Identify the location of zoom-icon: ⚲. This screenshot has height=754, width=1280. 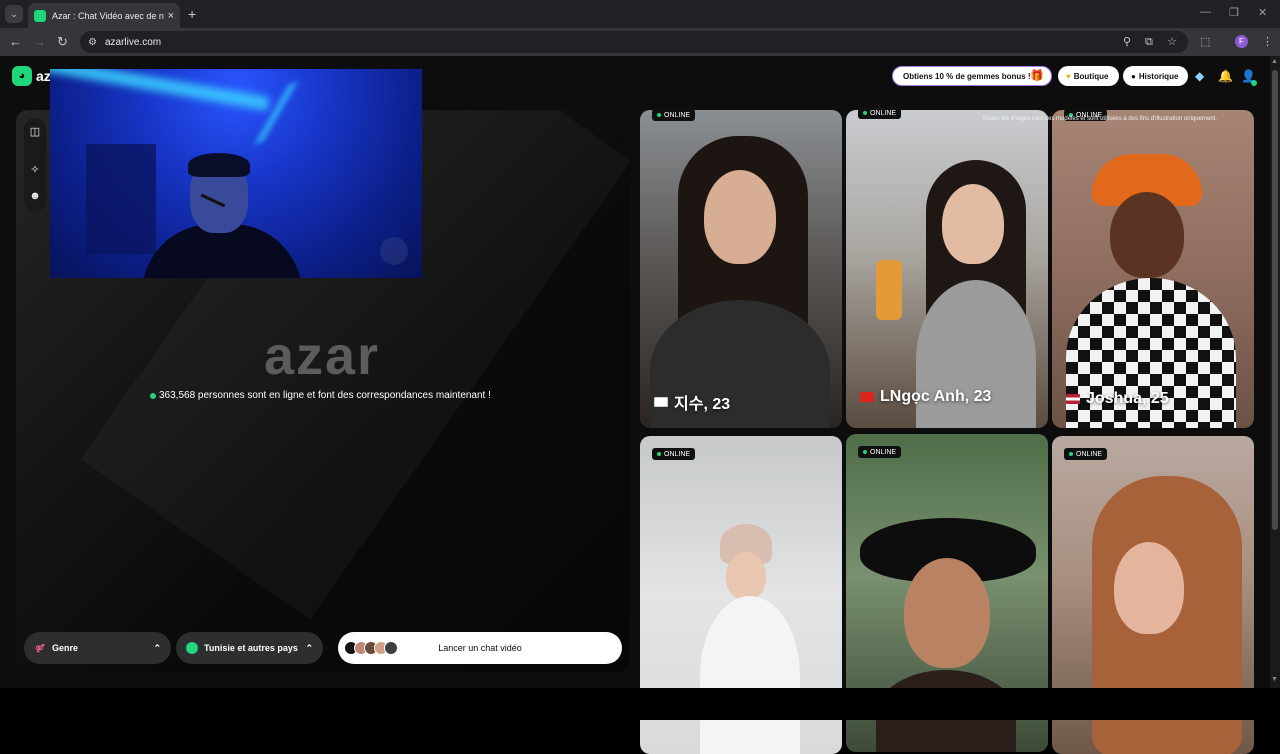
(1127, 42).